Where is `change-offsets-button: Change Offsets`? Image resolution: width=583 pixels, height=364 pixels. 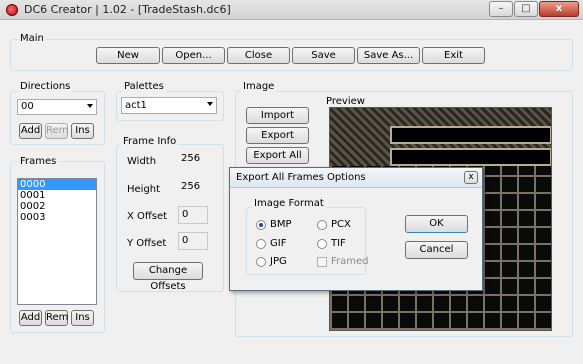
change-offsets-button: Change Offsets is located at coordinates (168, 277).